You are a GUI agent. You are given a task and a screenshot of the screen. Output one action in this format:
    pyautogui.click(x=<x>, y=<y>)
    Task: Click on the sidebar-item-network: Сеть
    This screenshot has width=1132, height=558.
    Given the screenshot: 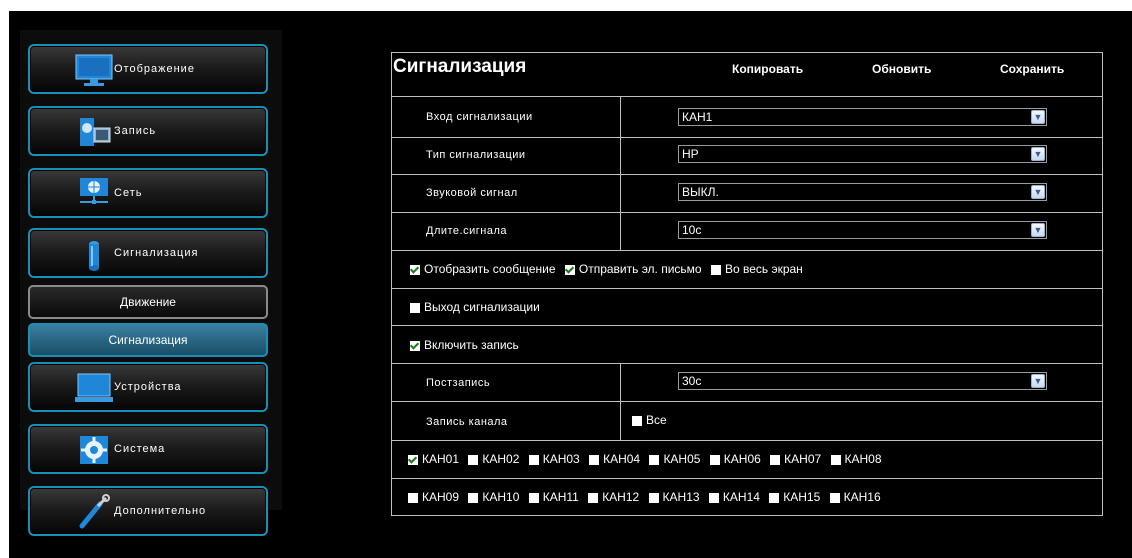 What is the action you would take?
    pyautogui.click(x=148, y=193)
    